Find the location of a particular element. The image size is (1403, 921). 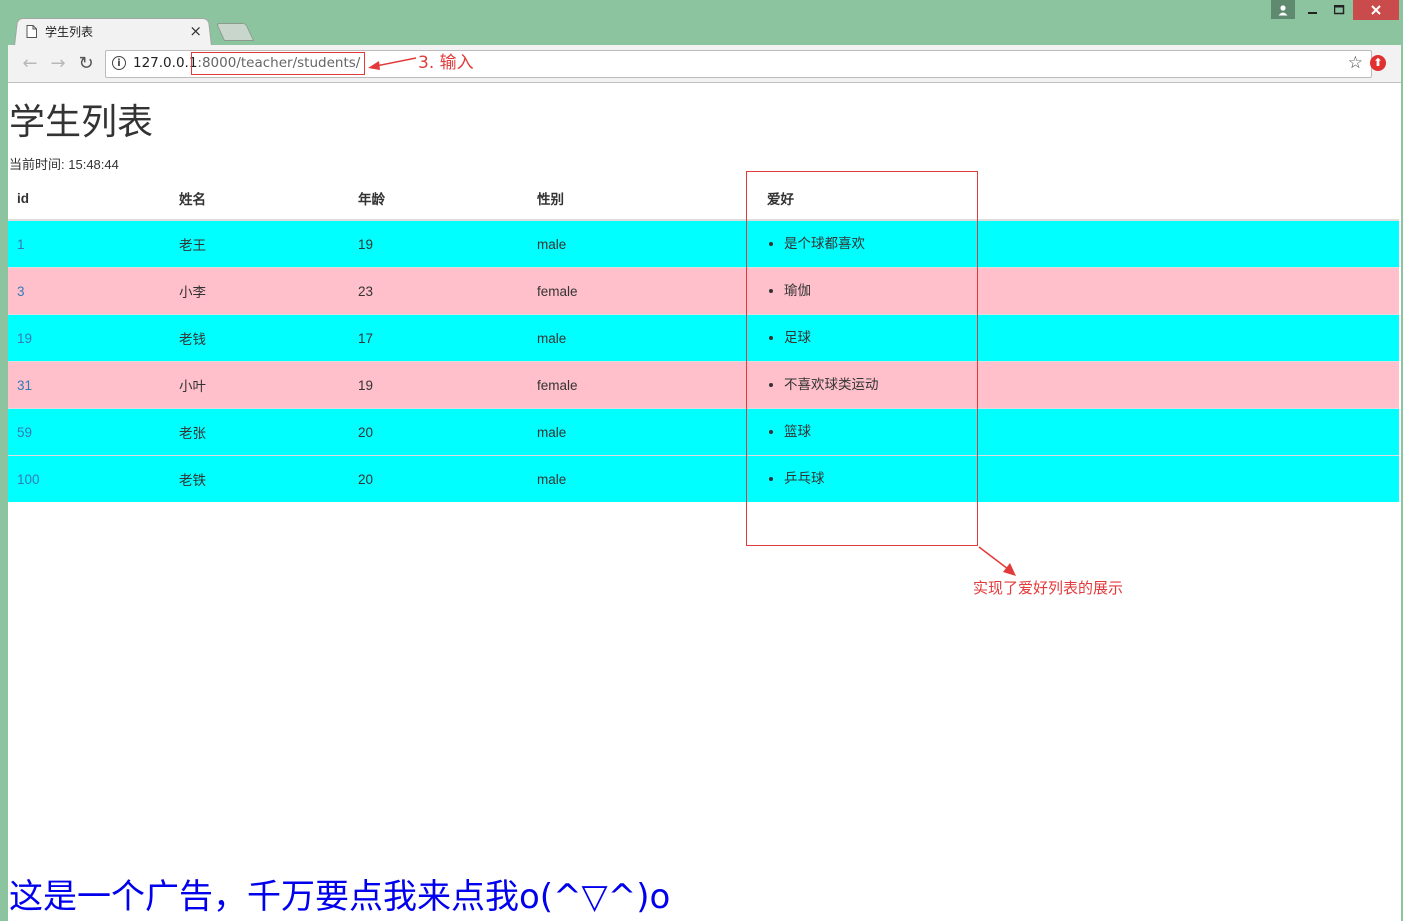

current-time: 当前时间: 15:48:44 is located at coordinates (64, 164).